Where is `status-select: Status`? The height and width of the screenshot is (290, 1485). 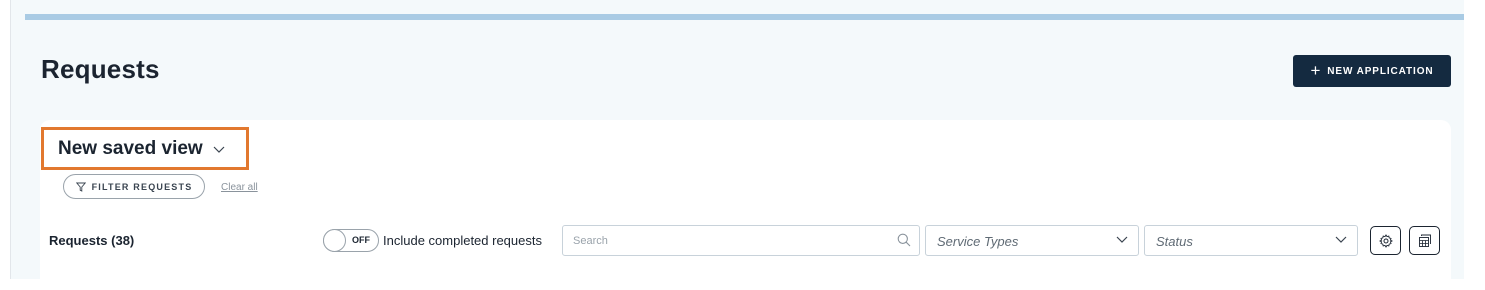
status-select: Status is located at coordinates (1251, 240).